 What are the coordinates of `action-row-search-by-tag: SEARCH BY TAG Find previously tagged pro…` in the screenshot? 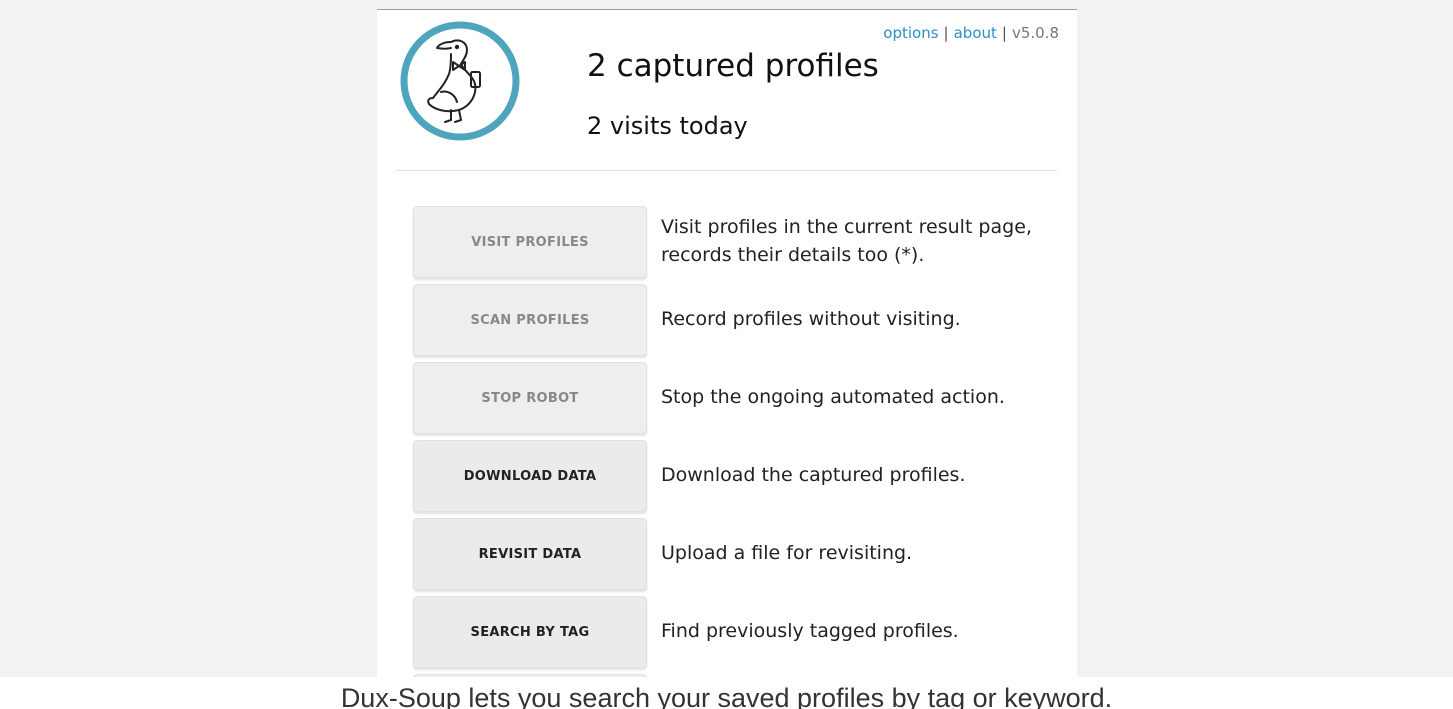 It's located at (733, 635).